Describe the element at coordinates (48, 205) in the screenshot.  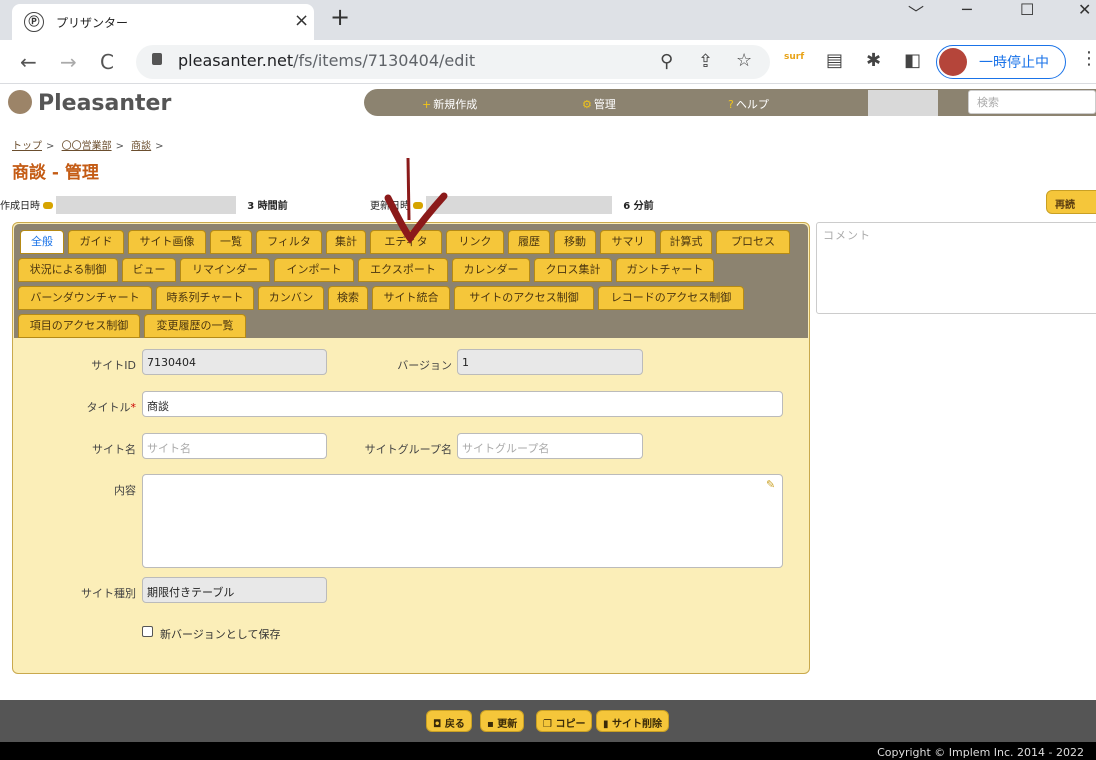
I see `user-icon` at that location.